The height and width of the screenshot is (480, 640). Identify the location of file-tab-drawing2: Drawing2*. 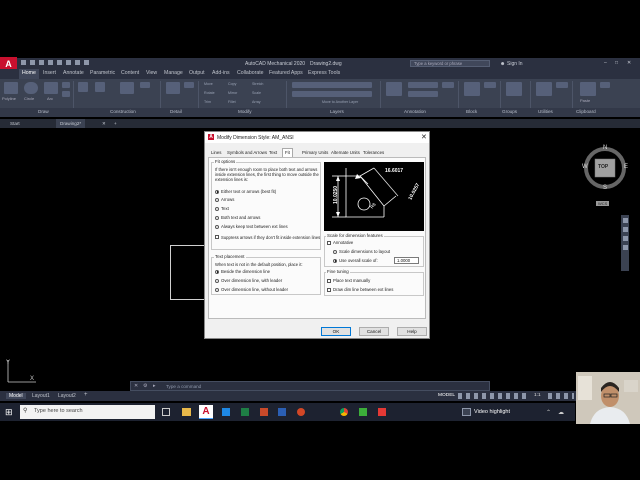
(71, 123).